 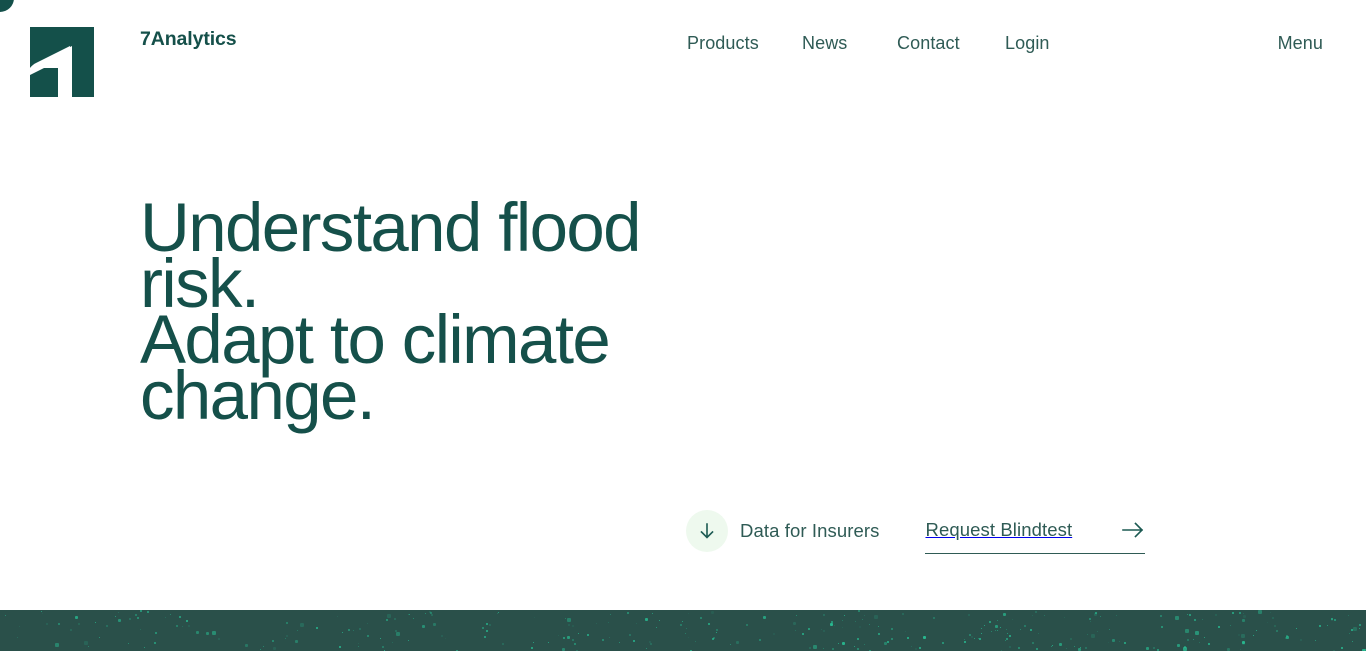 What do you see at coordinates (999, 529) in the screenshot?
I see `request-blindtest-label: Request Blindtest` at bounding box center [999, 529].